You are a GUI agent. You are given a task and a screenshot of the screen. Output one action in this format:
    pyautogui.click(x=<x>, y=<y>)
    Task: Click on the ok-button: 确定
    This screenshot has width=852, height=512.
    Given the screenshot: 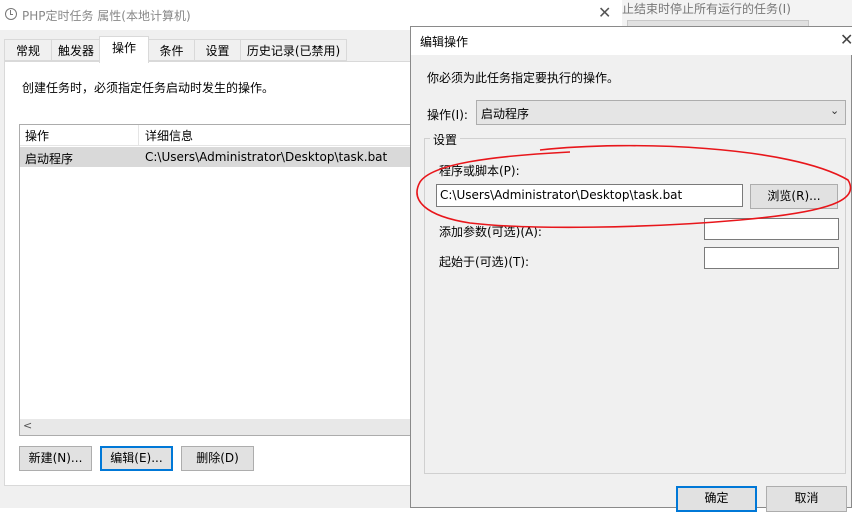 What is the action you would take?
    pyautogui.click(x=716, y=499)
    